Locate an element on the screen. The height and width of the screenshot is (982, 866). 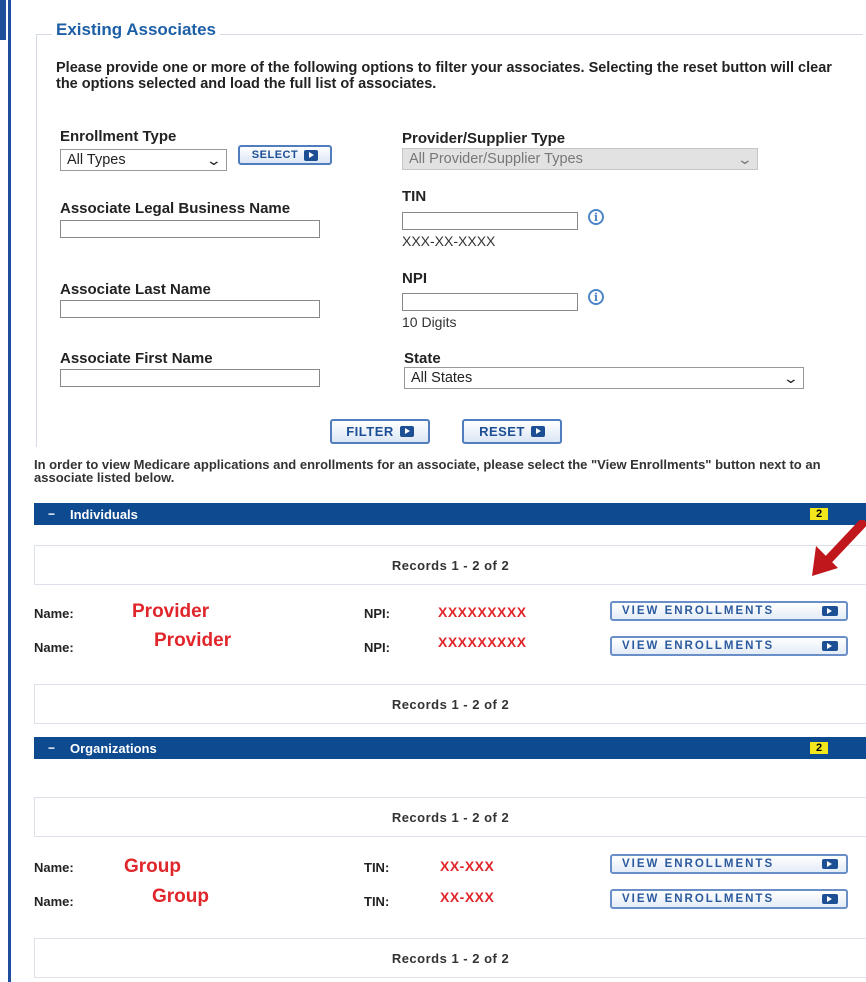
filter-button-label: FILTER is located at coordinates (370, 431).